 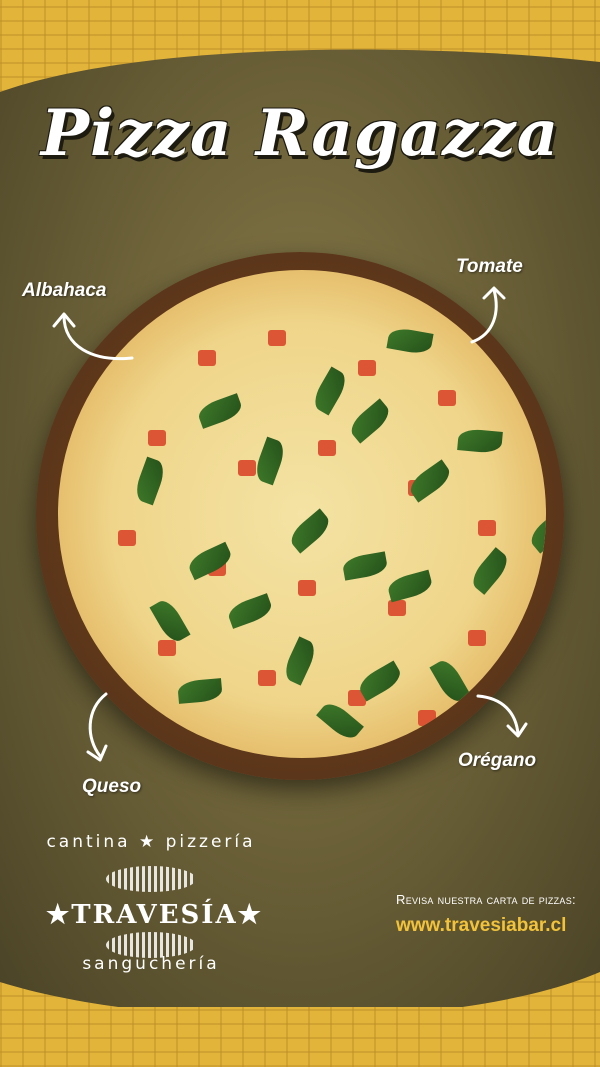 I want to click on logo-tagline-top: cantina ★ pizzería, so click(x=151, y=842).